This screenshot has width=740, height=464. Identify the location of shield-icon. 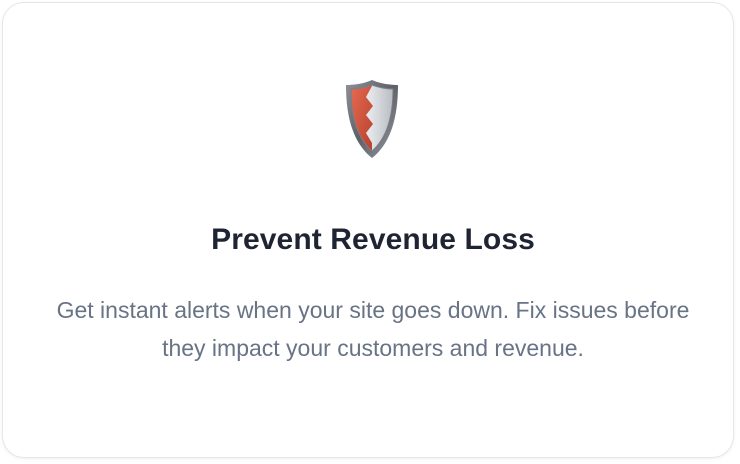
(372, 119).